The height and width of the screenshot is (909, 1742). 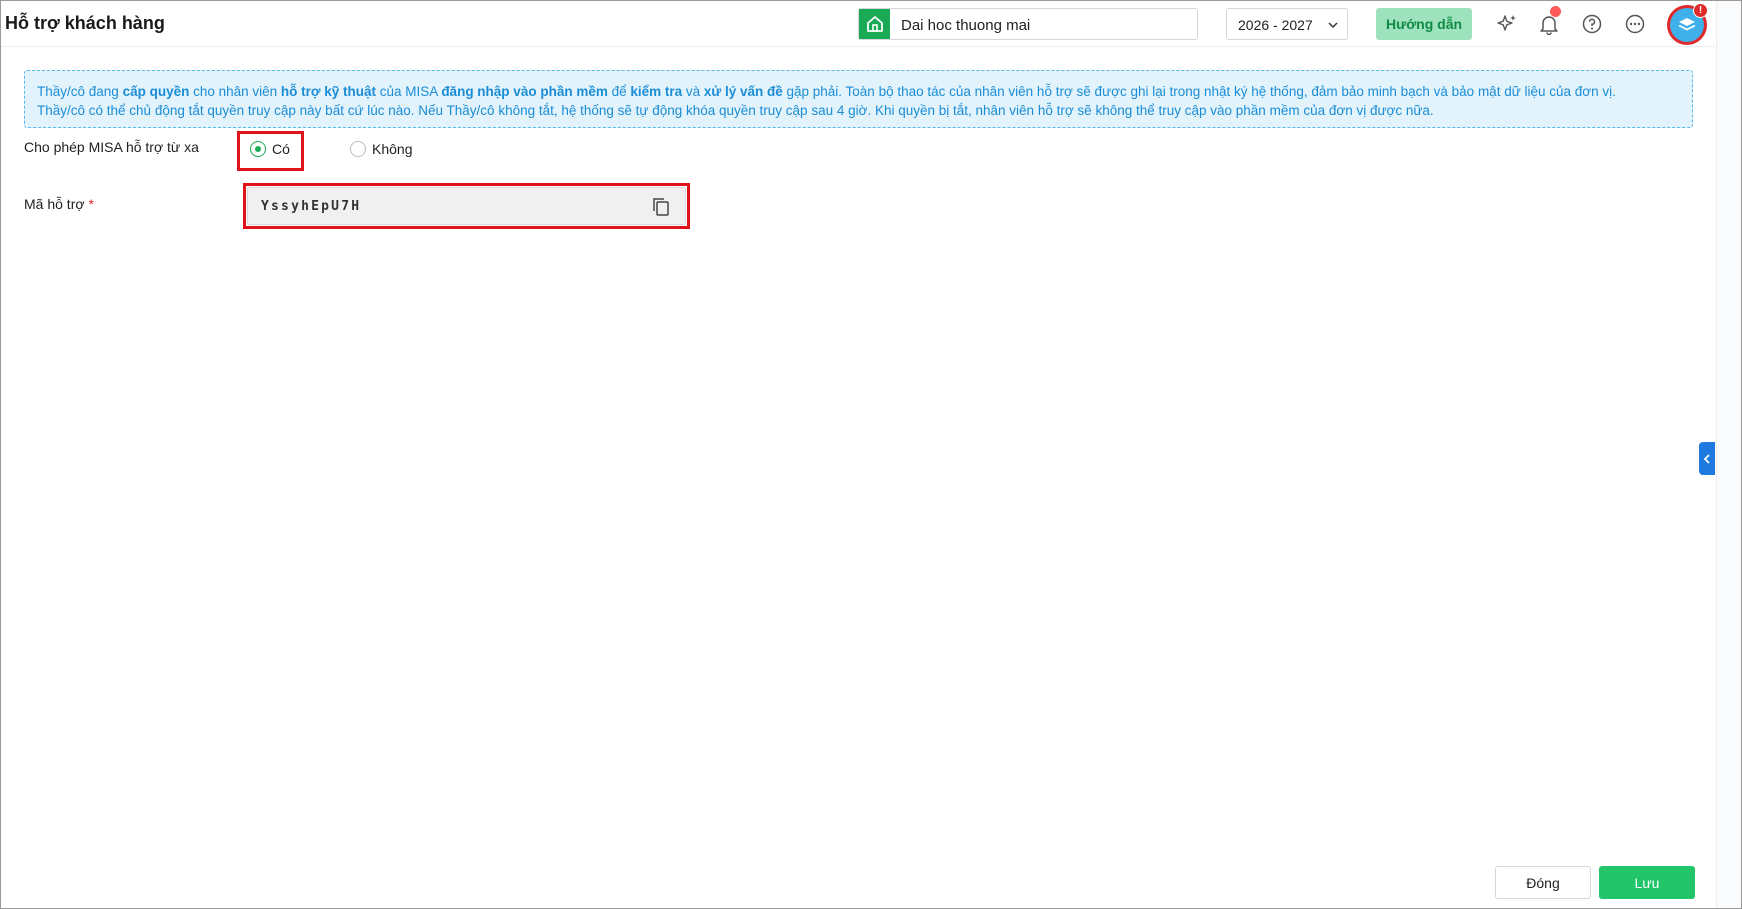 What do you see at coordinates (466, 206) in the screenshot?
I see `support-code-field: YssyhEpU7H` at bounding box center [466, 206].